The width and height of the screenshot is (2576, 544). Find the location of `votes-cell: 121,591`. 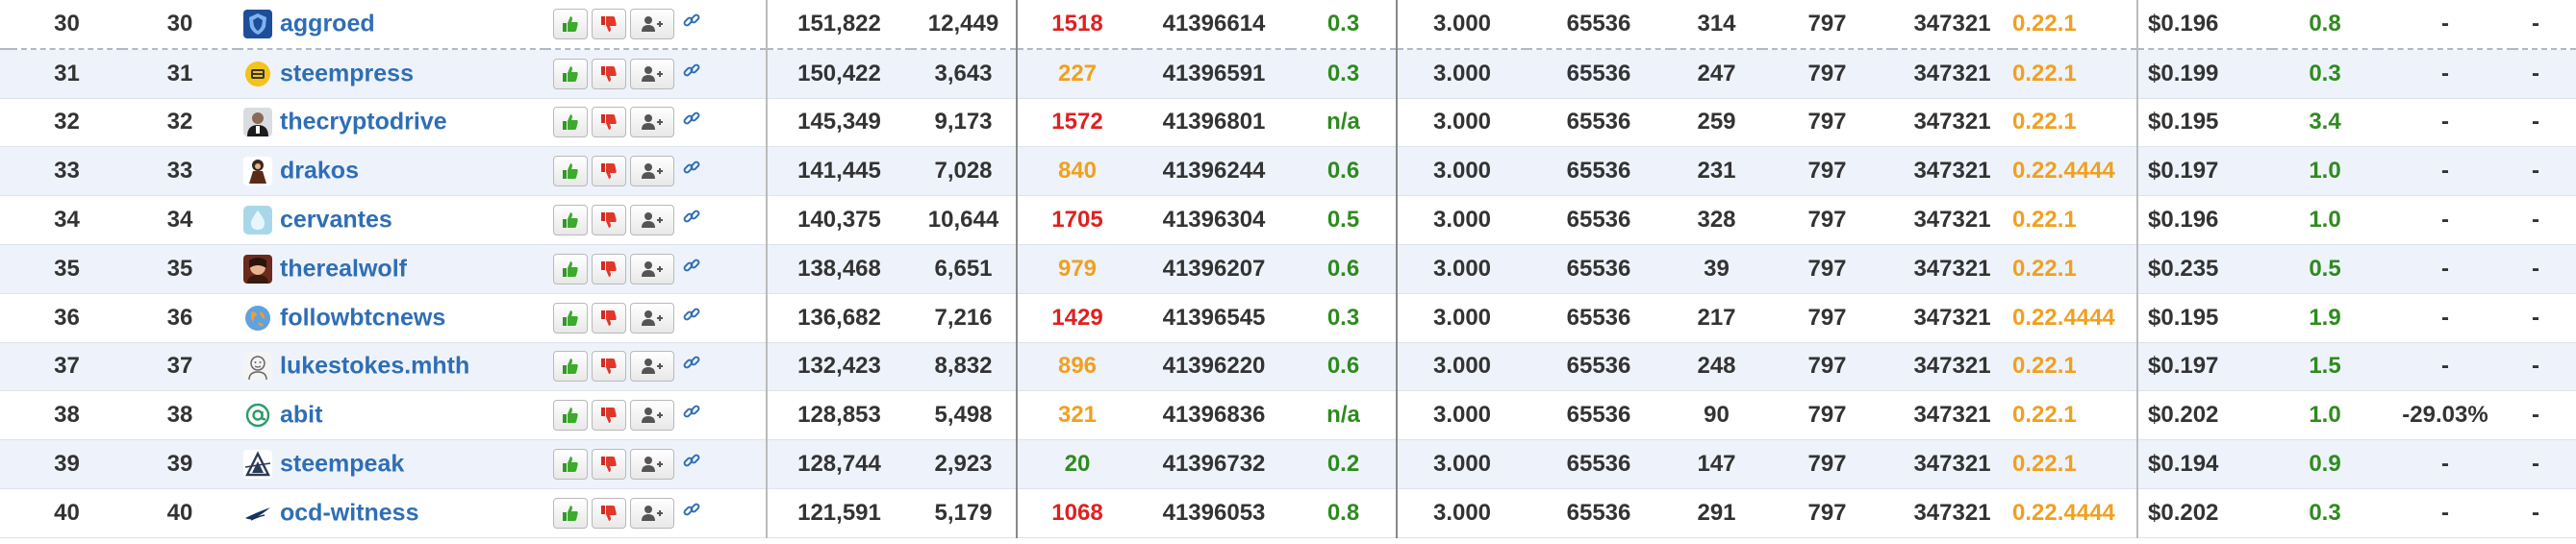

votes-cell: 121,591 is located at coordinates (839, 513).